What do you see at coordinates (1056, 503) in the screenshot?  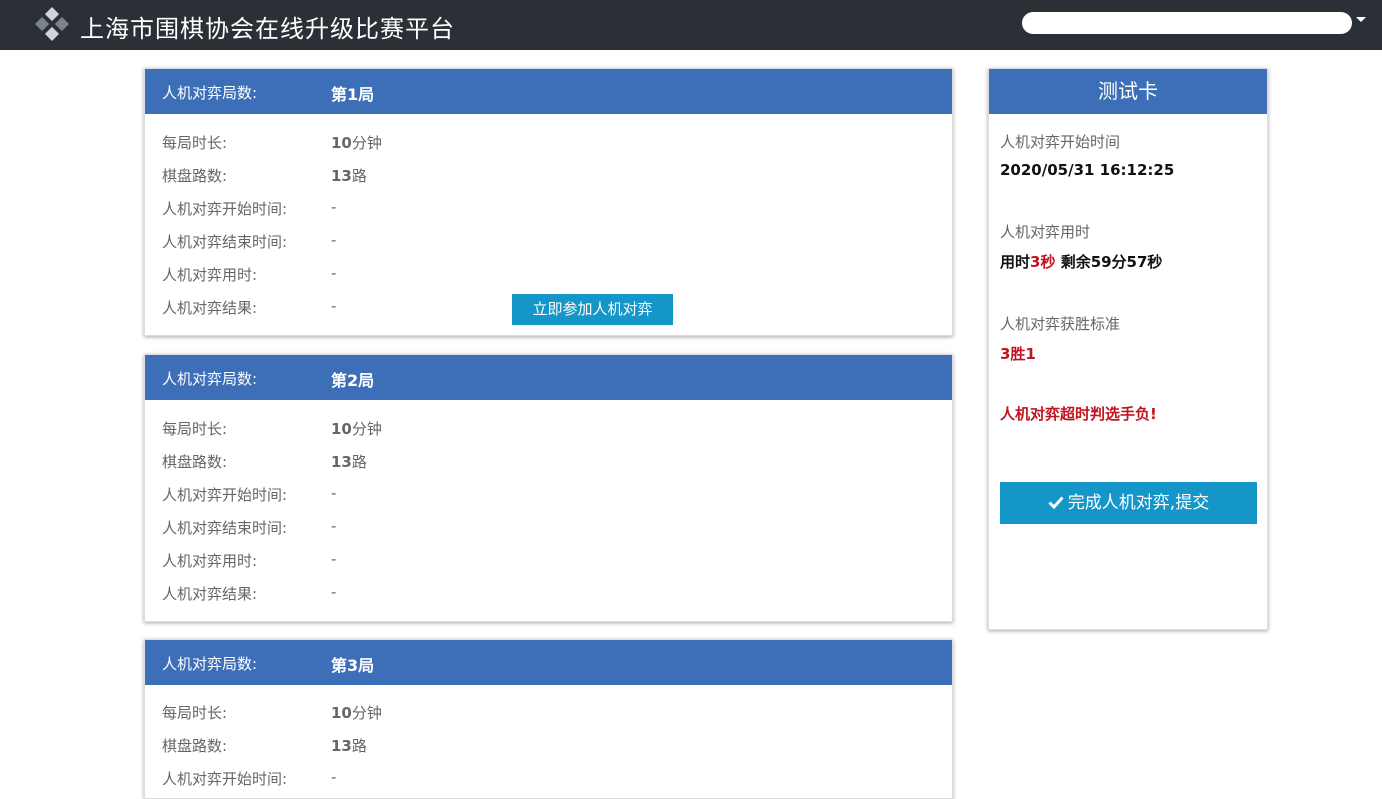 I see `check-icon` at bounding box center [1056, 503].